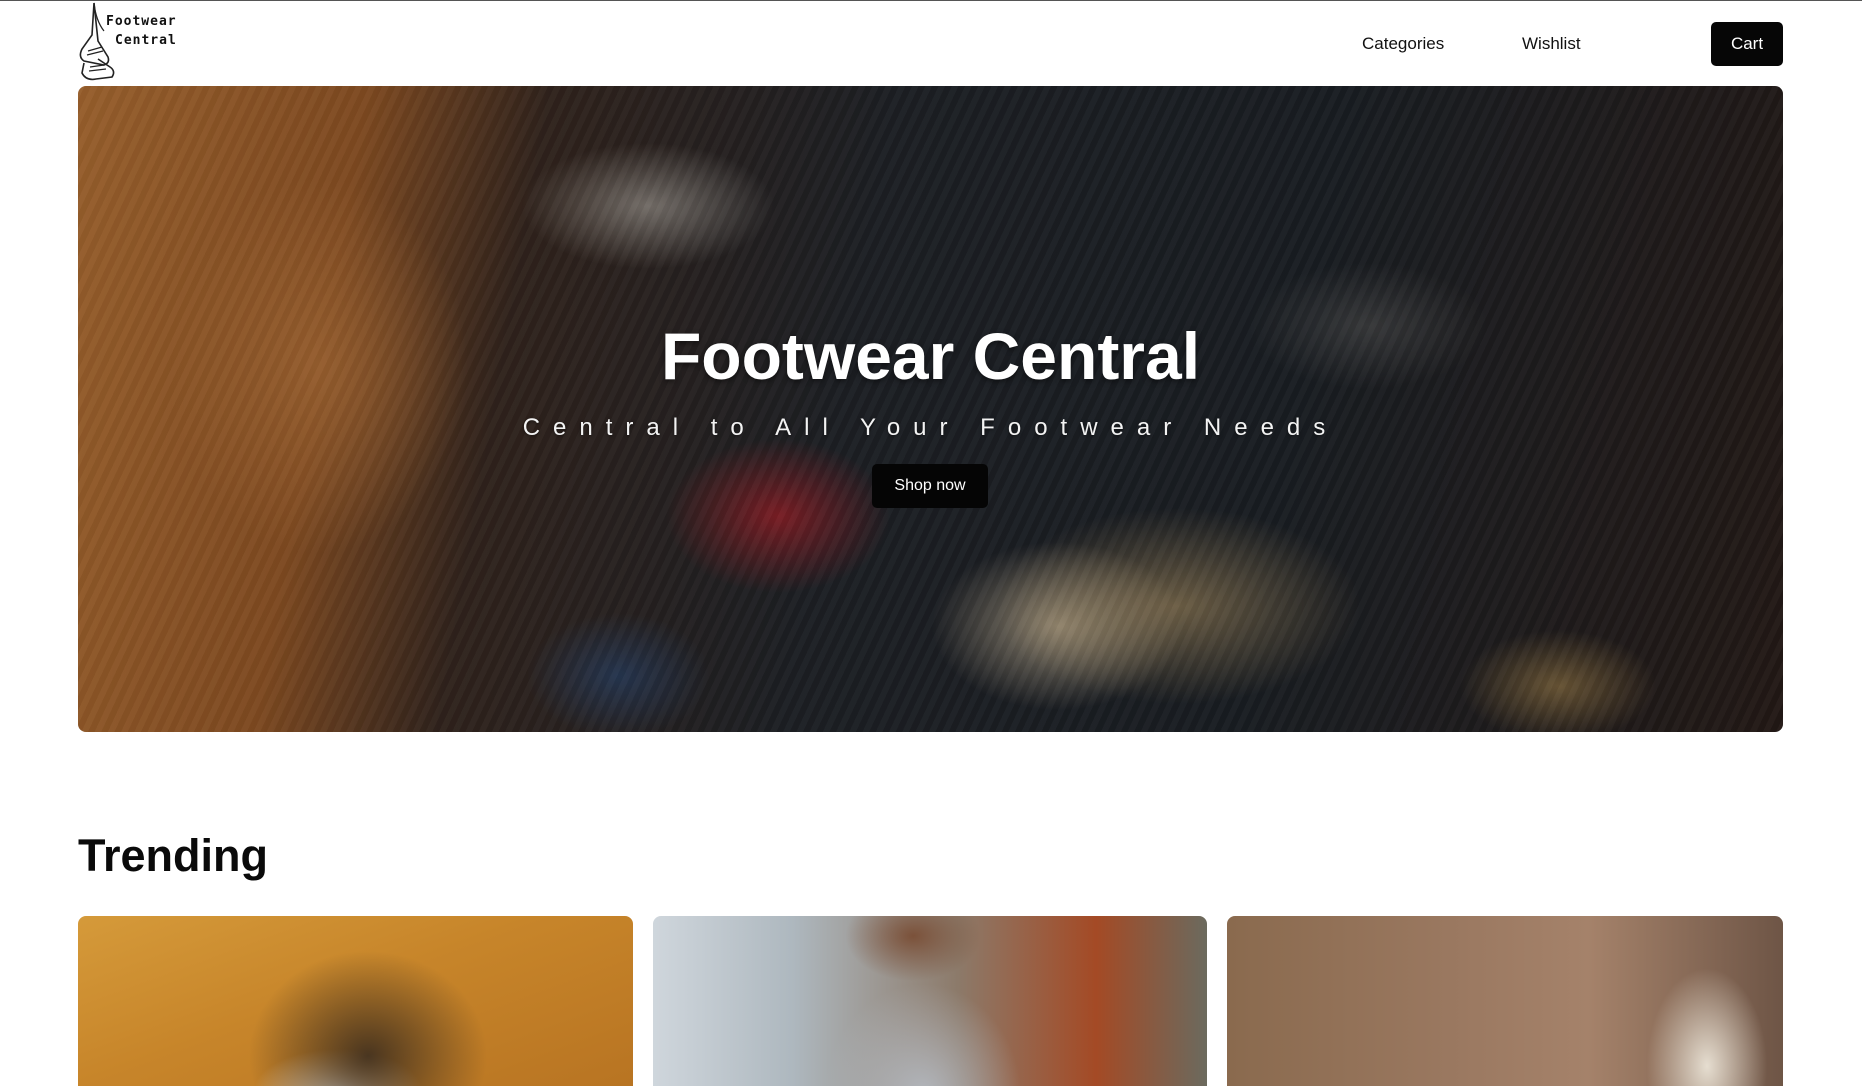 The image size is (1862, 1086). I want to click on hero-title: Footwear Central, so click(930, 356).